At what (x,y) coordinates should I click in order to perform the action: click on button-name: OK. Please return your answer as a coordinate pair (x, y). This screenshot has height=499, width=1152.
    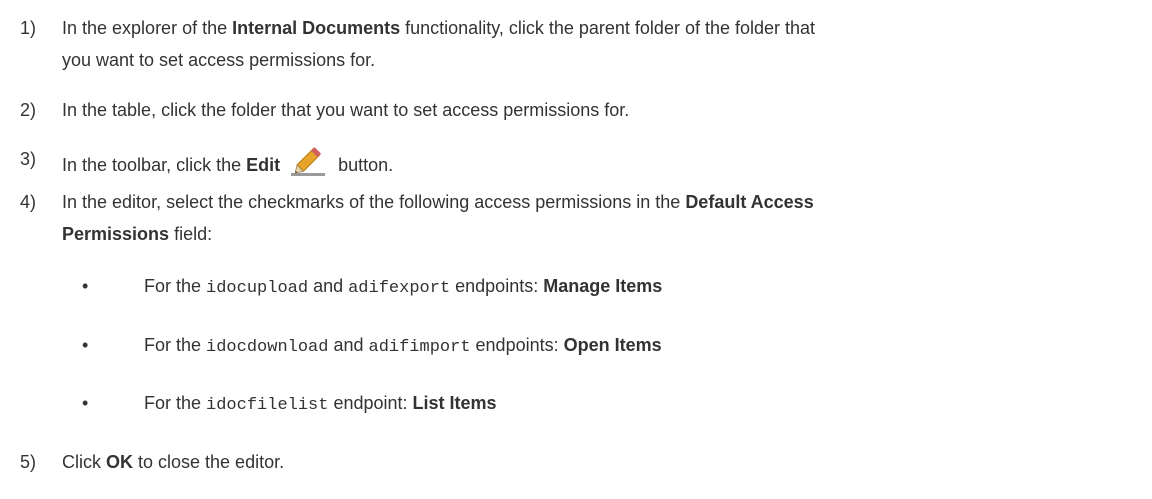
    Looking at the image, I should click on (119, 462).